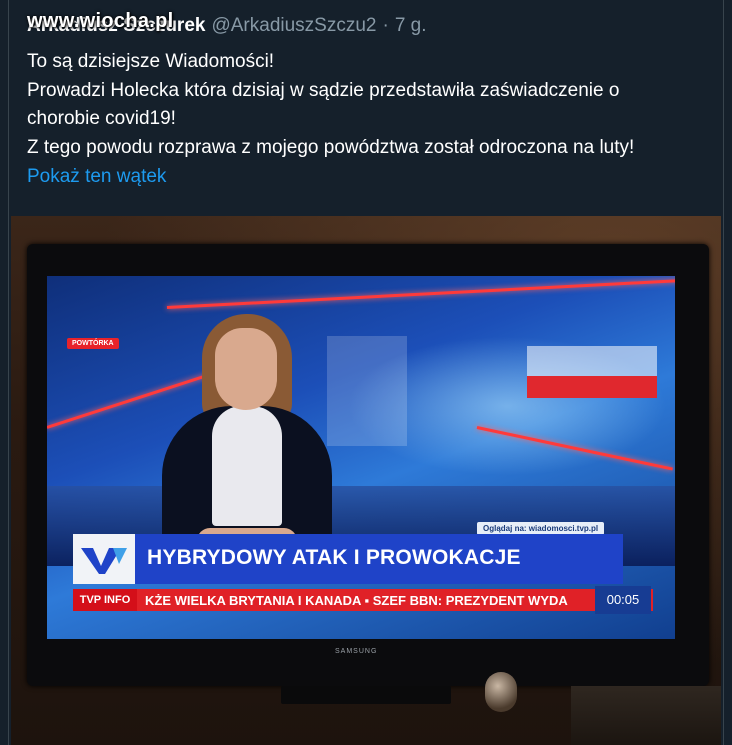 The image size is (732, 745). I want to click on site-watermark: www.wiocha.pl, so click(100, 21).